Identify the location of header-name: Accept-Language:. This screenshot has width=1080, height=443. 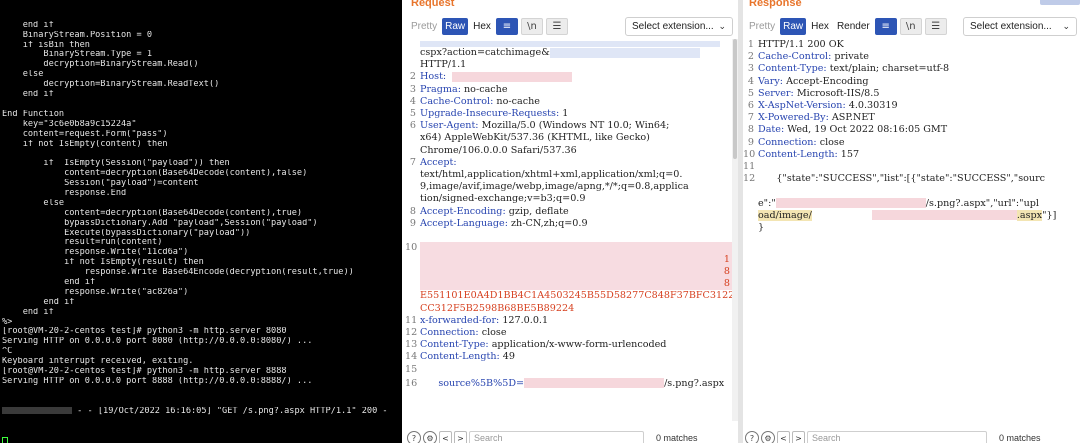
(464, 223).